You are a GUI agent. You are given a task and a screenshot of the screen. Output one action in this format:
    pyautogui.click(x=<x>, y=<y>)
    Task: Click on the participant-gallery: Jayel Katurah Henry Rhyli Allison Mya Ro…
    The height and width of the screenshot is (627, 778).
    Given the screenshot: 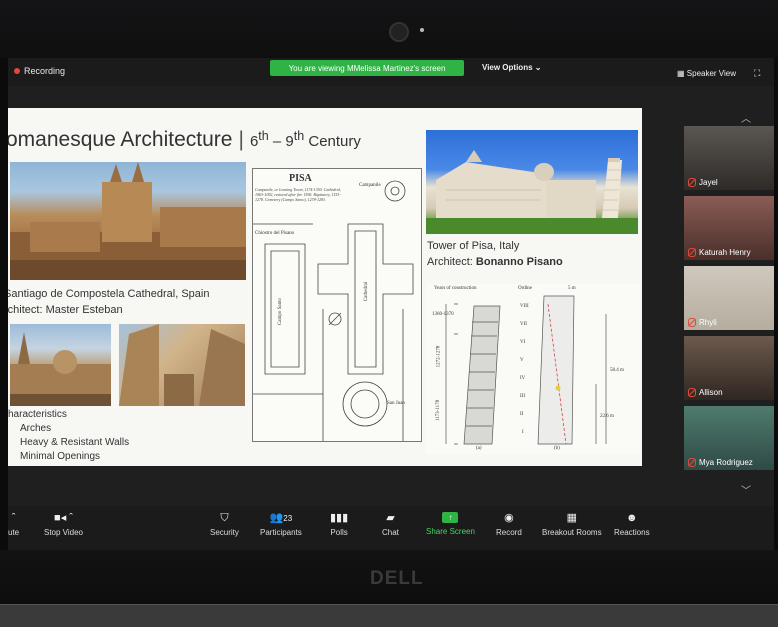 What is the action you would take?
    pyautogui.click(x=729, y=298)
    